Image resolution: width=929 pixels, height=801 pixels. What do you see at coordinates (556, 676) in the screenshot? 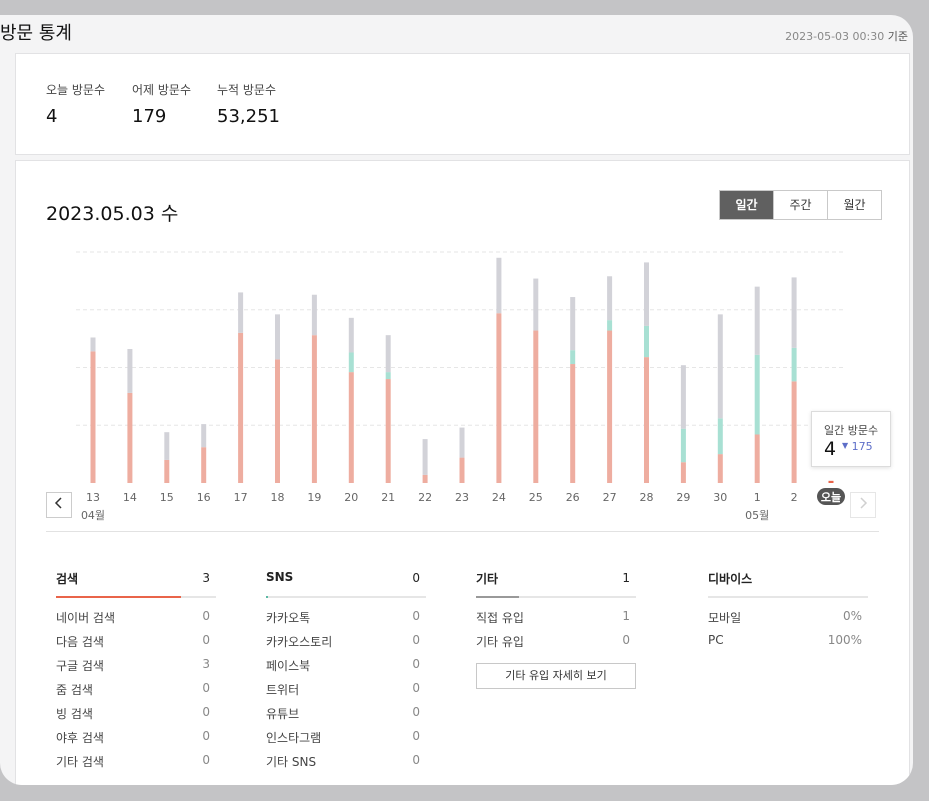
I see `etc-detail-button: 기타 유입 자세히 보기` at bounding box center [556, 676].